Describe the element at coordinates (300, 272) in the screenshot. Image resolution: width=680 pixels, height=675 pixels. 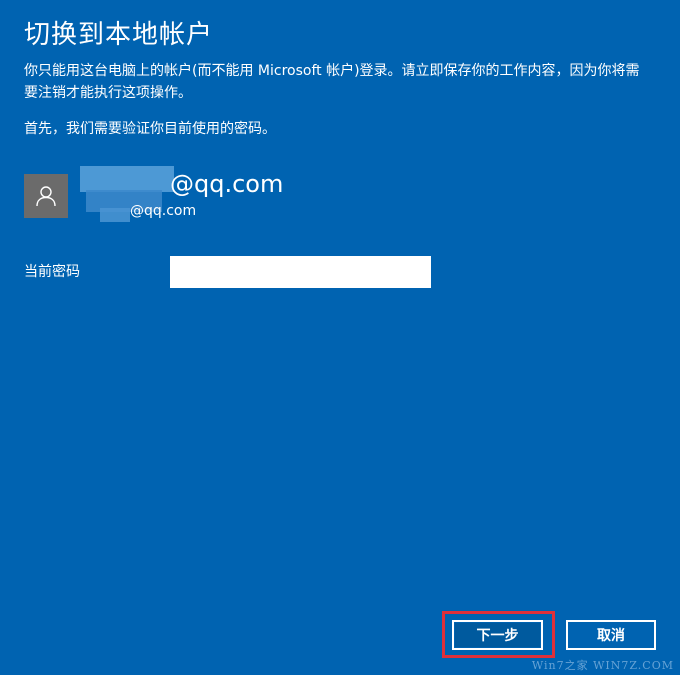
I see `current-password-input` at that location.